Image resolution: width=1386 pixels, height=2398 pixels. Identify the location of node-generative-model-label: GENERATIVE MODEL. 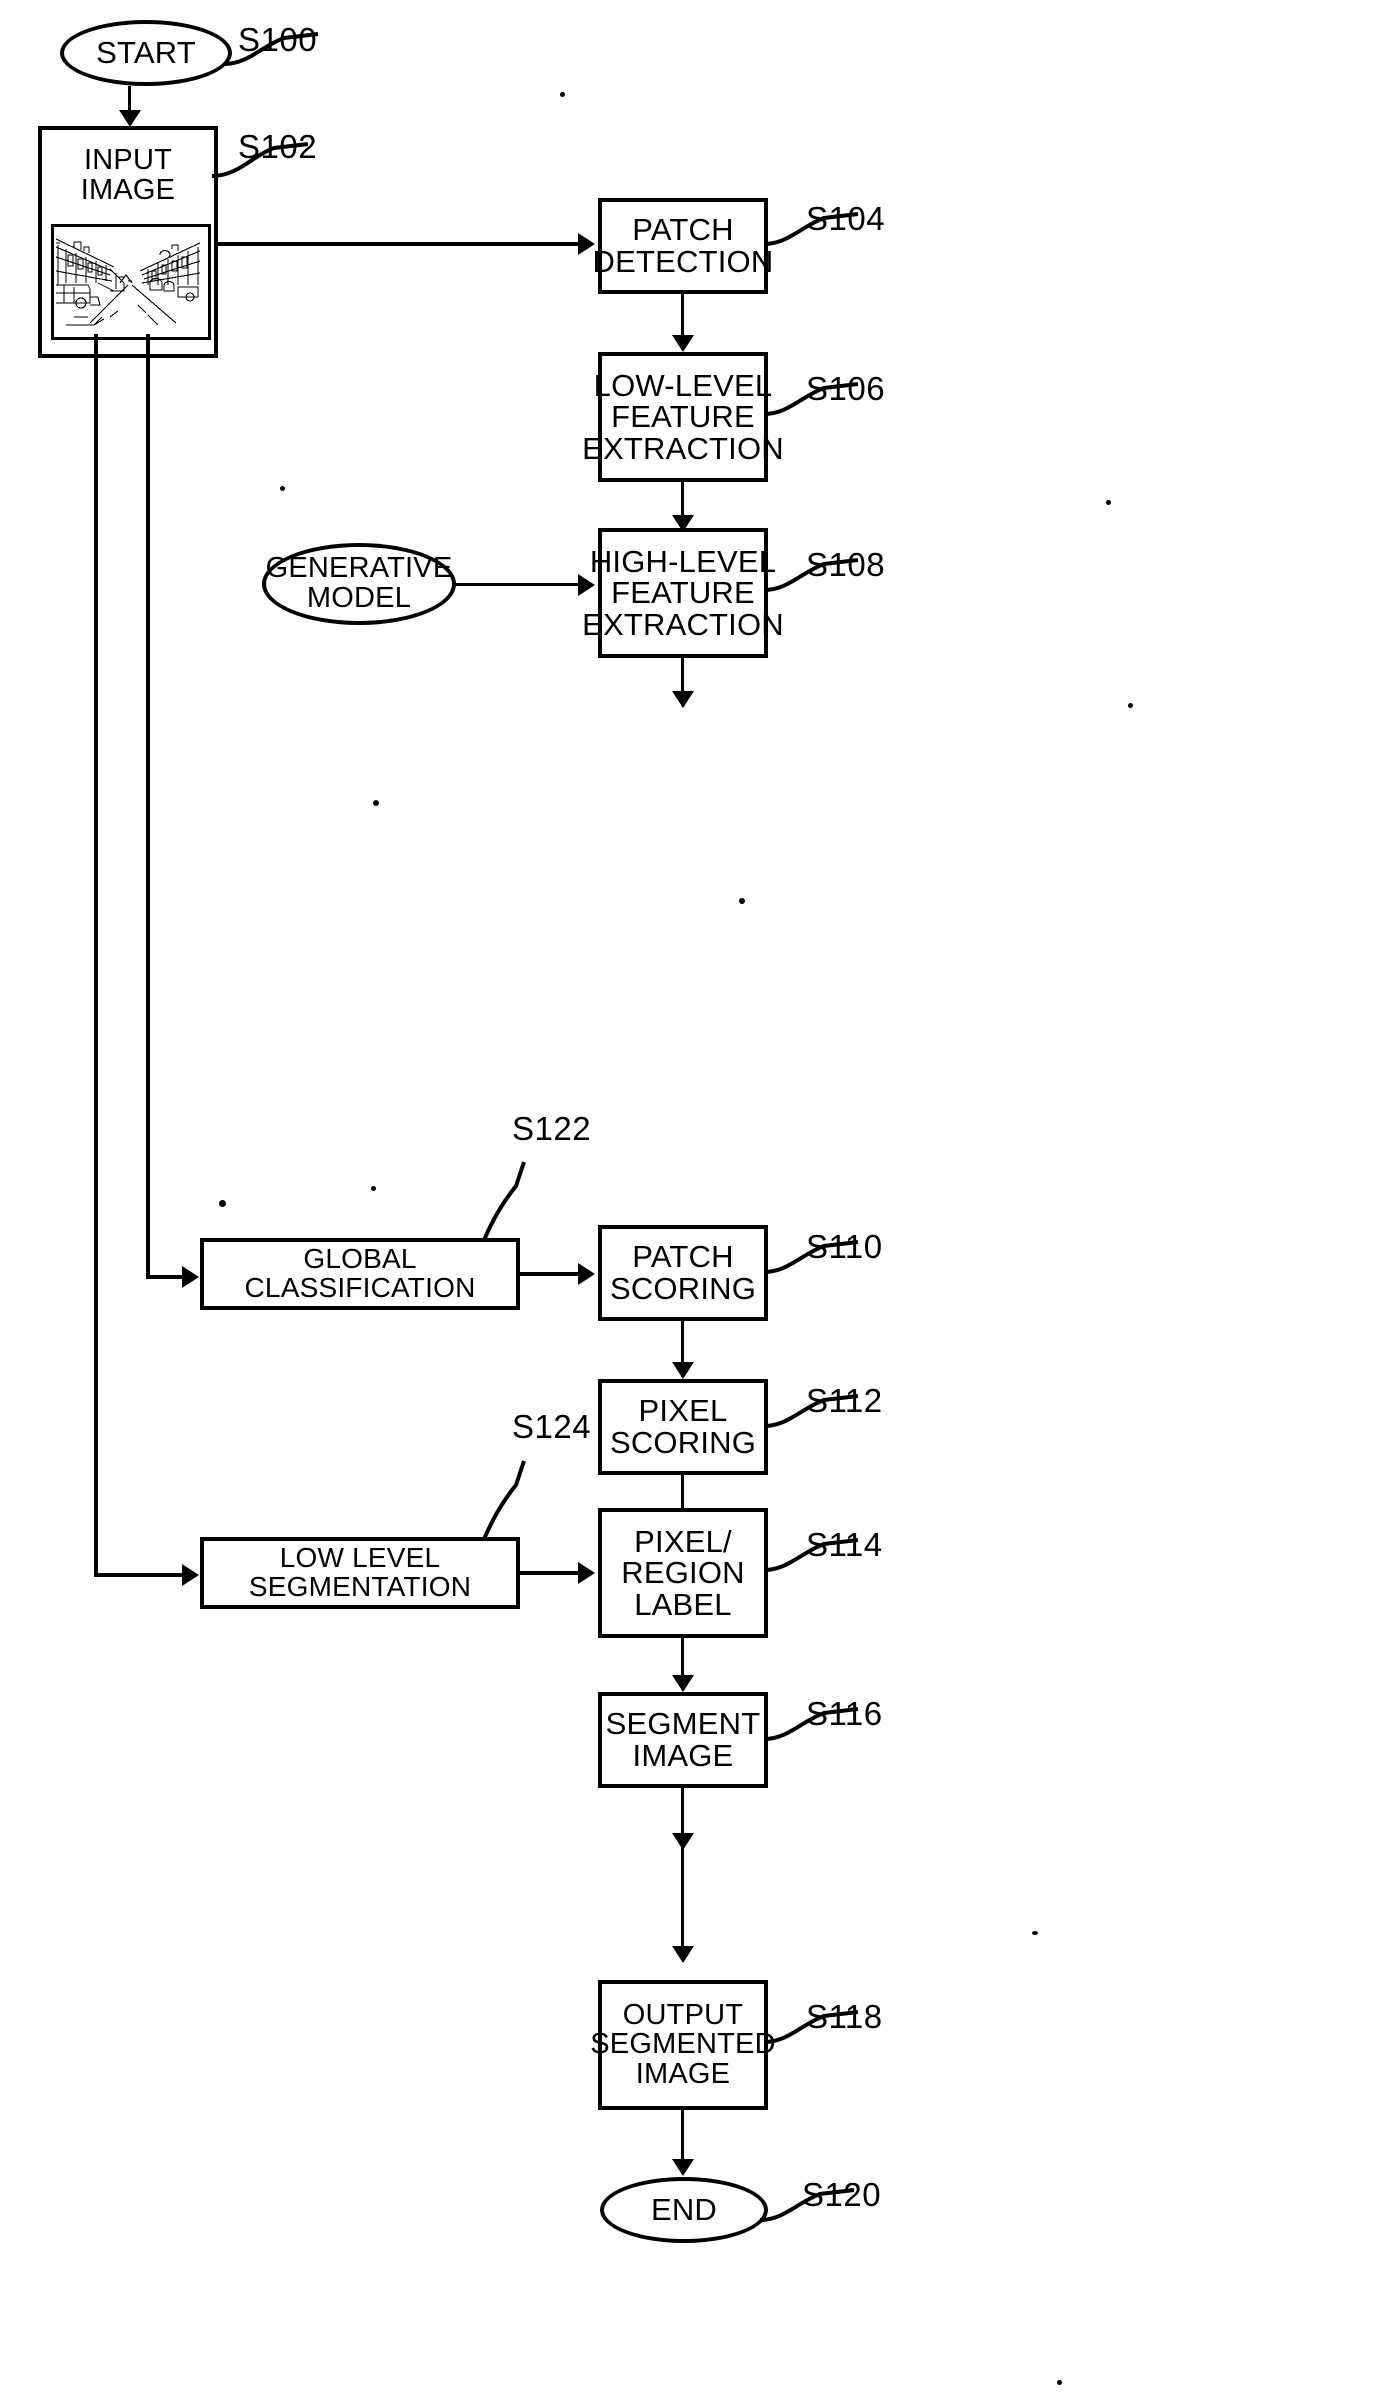
(359, 583).